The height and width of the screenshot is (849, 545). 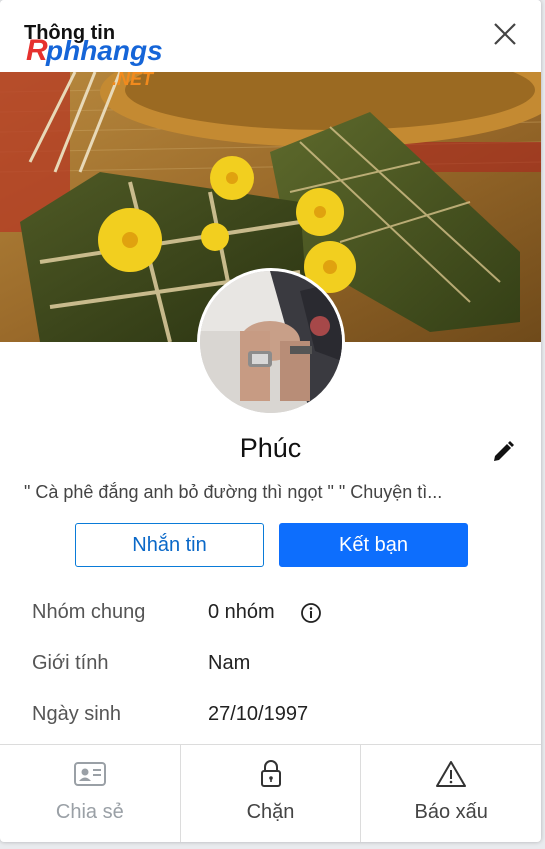 I want to click on svg-text: R, so click(x=37, y=50).